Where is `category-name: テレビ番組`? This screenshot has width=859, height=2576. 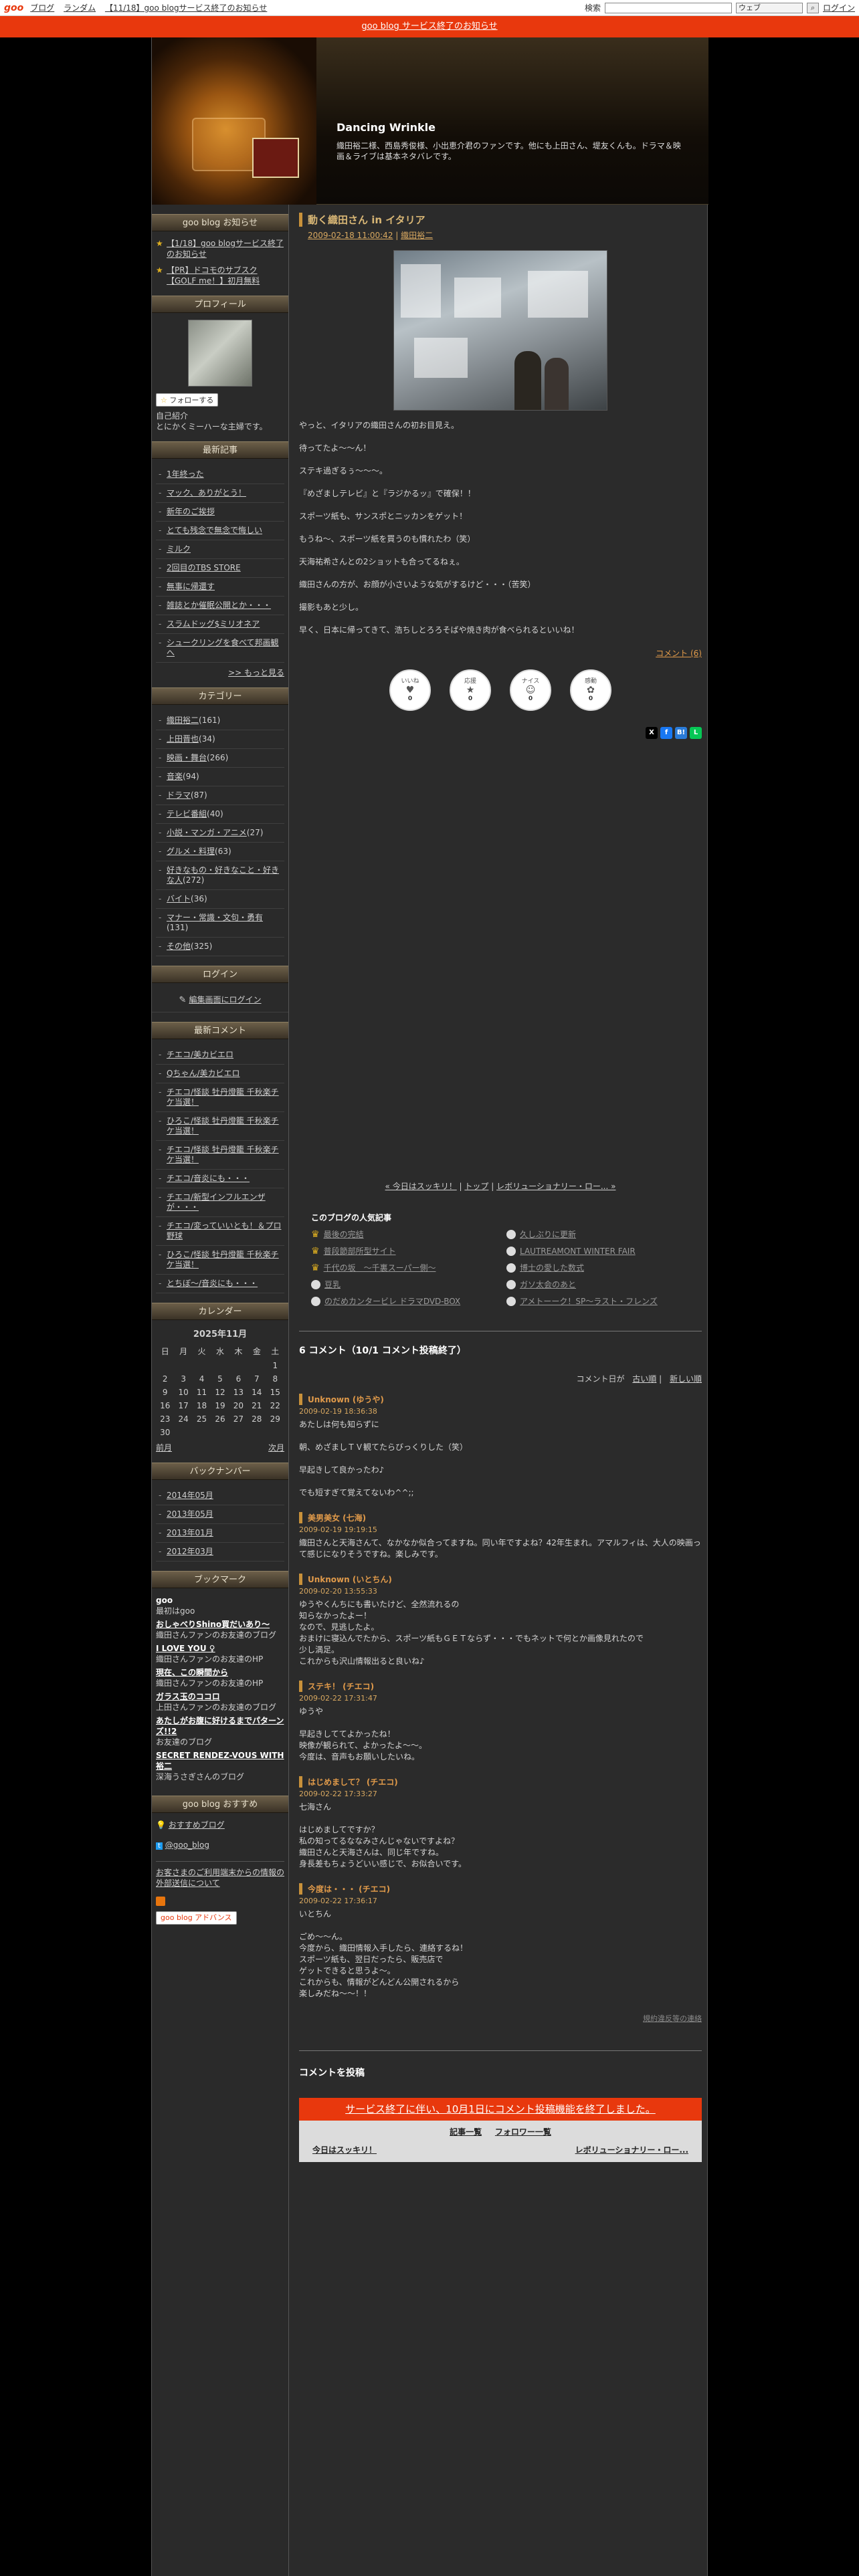 category-name: テレビ番組 is located at coordinates (187, 814).